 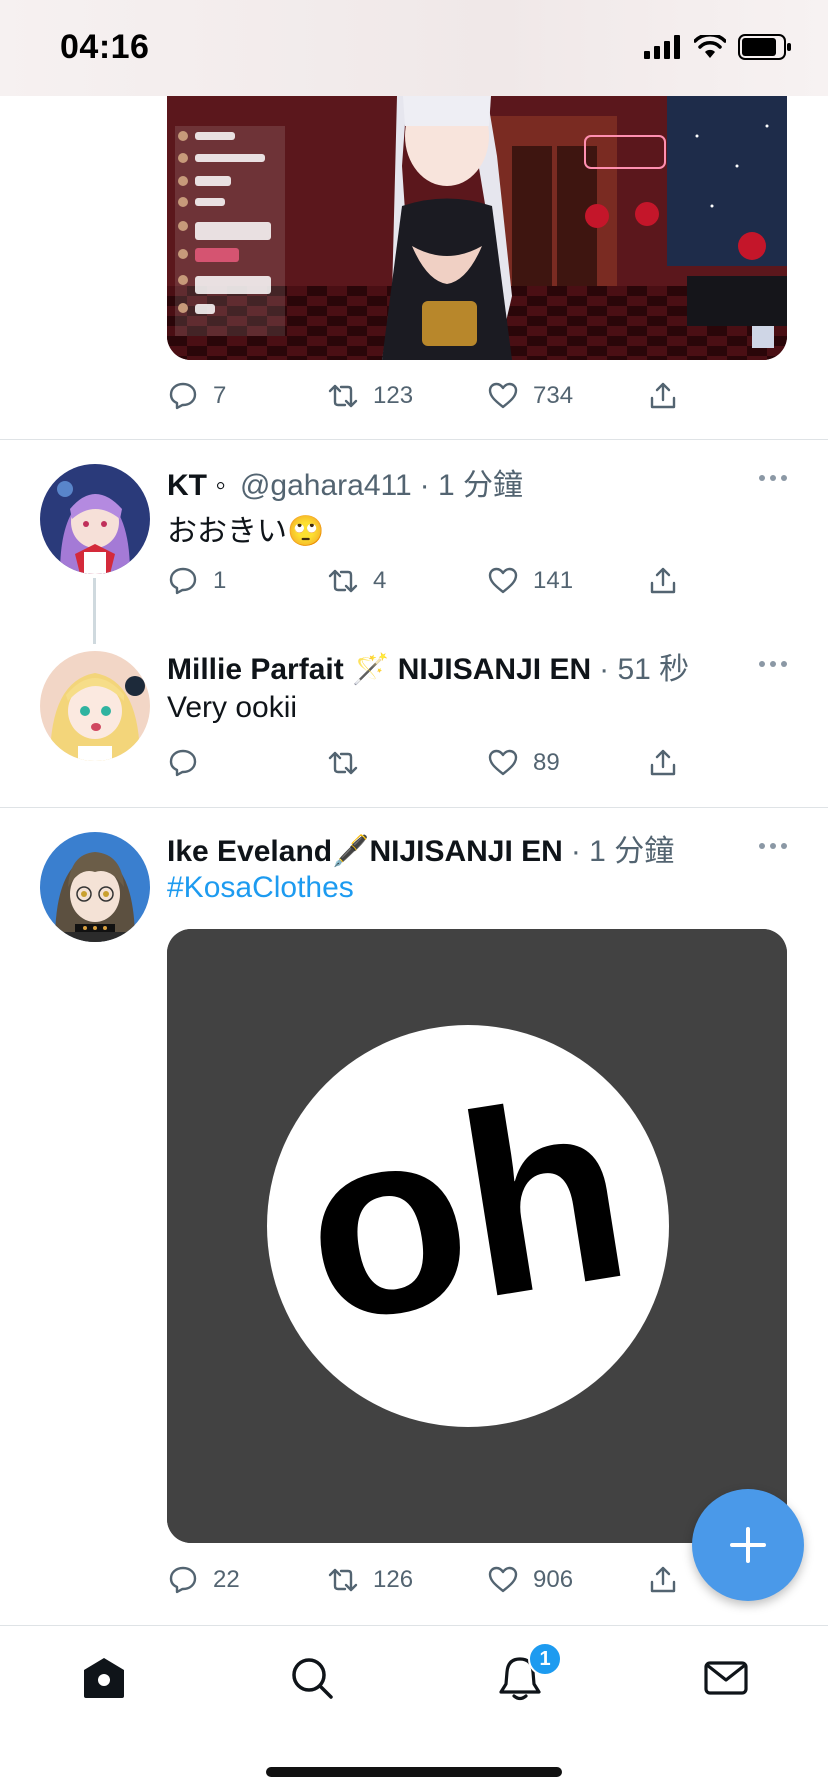 I want to click on tweet-actions: 22 126 906, so click(x=447, y=1580).